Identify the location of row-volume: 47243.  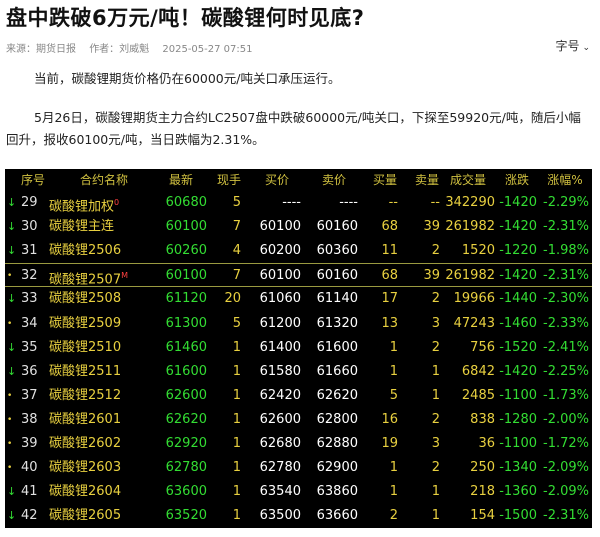
(474, 323).